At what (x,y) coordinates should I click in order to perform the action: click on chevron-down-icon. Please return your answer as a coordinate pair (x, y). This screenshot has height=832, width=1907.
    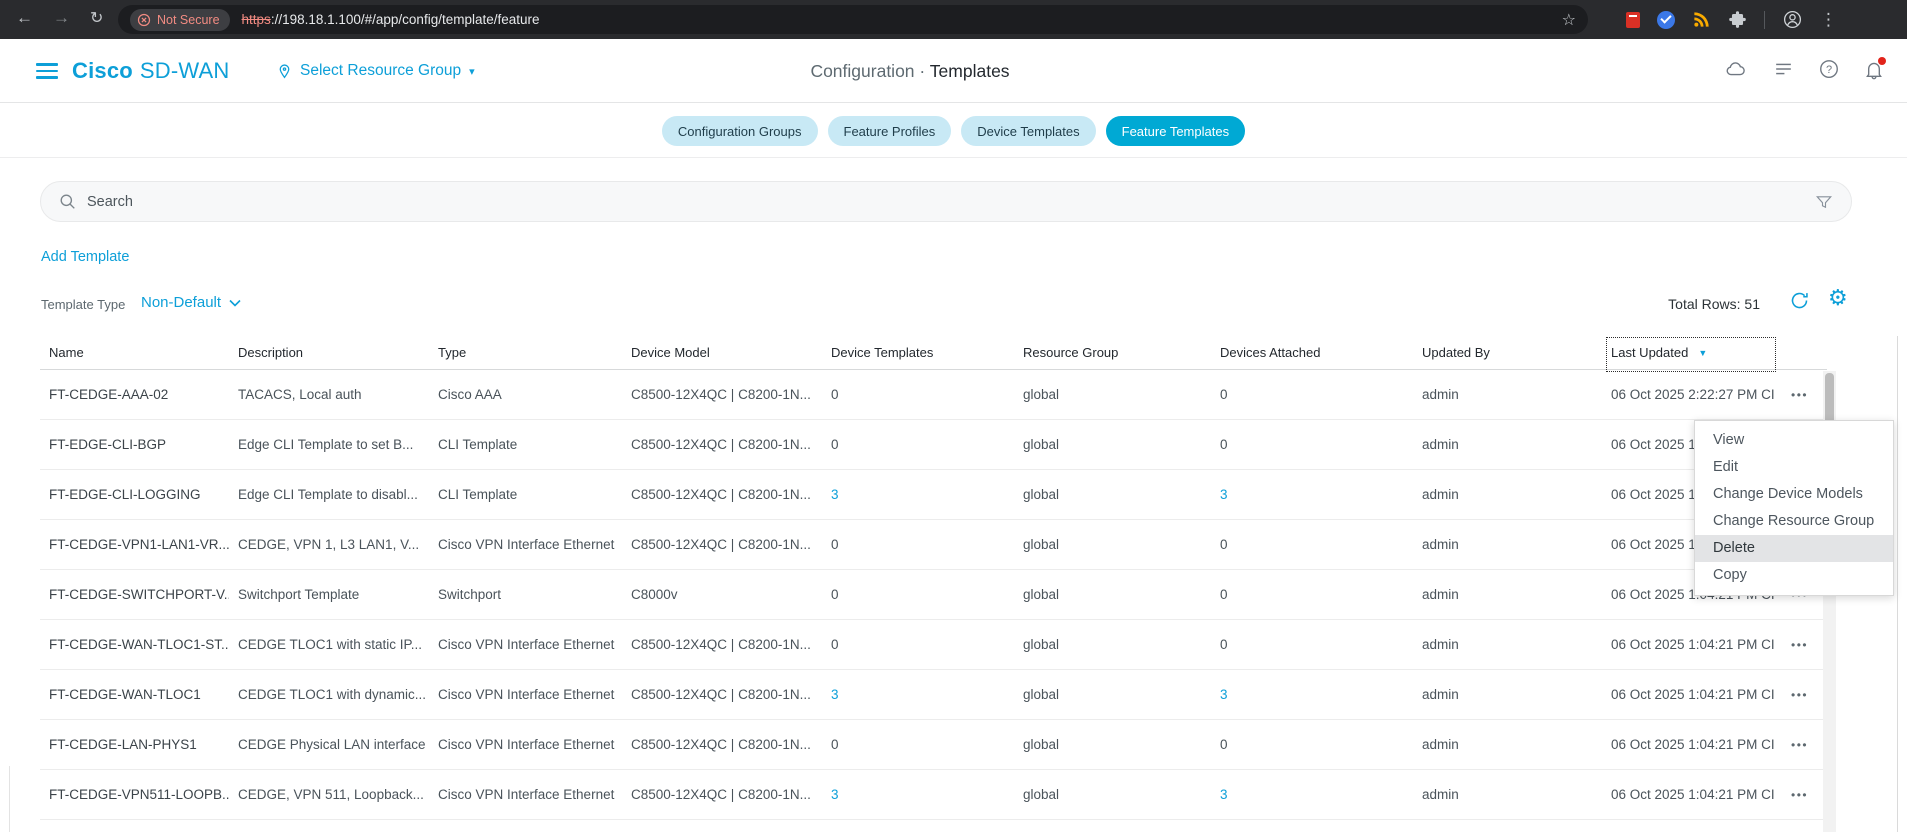
    Looking at the image, I should click on (235, 303).